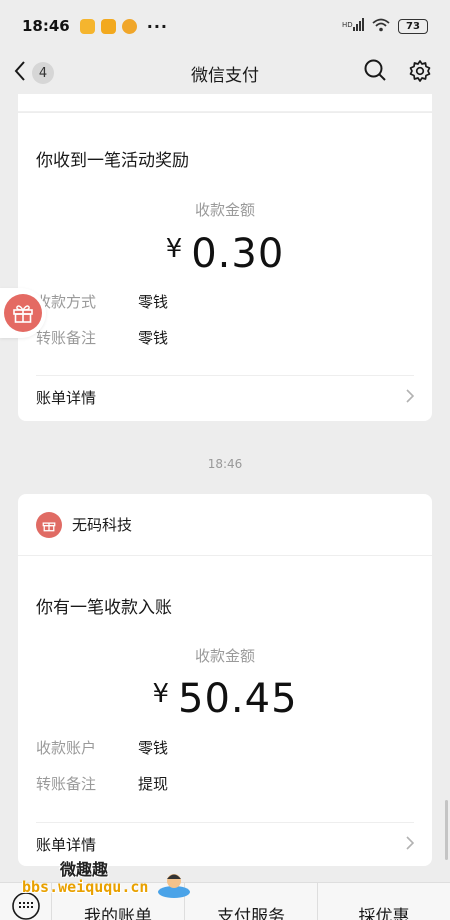 The image size is (450, 920). I want to click on more-notifications-icon: ···, so click(157, 26).